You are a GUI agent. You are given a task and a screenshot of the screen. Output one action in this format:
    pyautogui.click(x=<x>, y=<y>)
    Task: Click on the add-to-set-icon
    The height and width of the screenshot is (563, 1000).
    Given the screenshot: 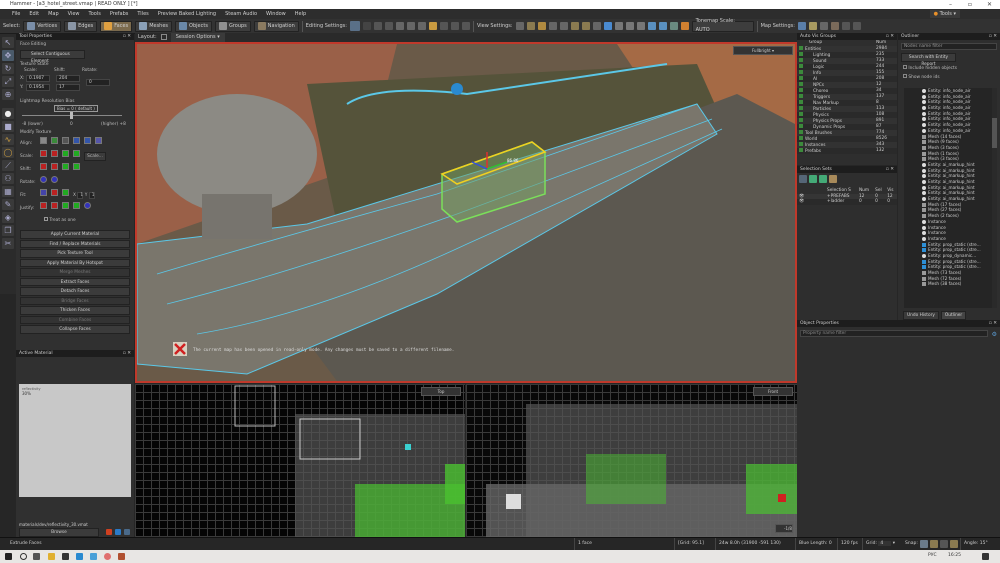 What is the action you would take?
    pyautogui.click(x=813, y=179)
    